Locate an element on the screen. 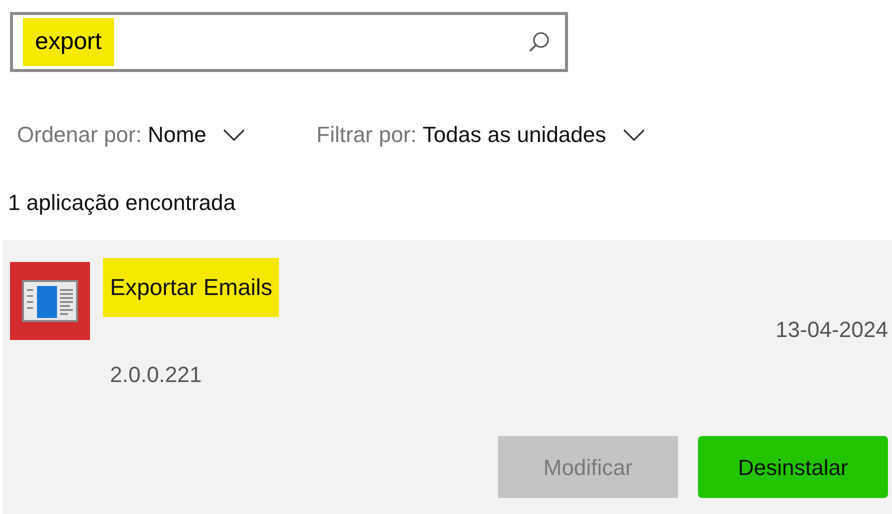 The image size is (892, 514). dropdown: Filtrar por: Todas as unidades is located at coordinates (481, 135).